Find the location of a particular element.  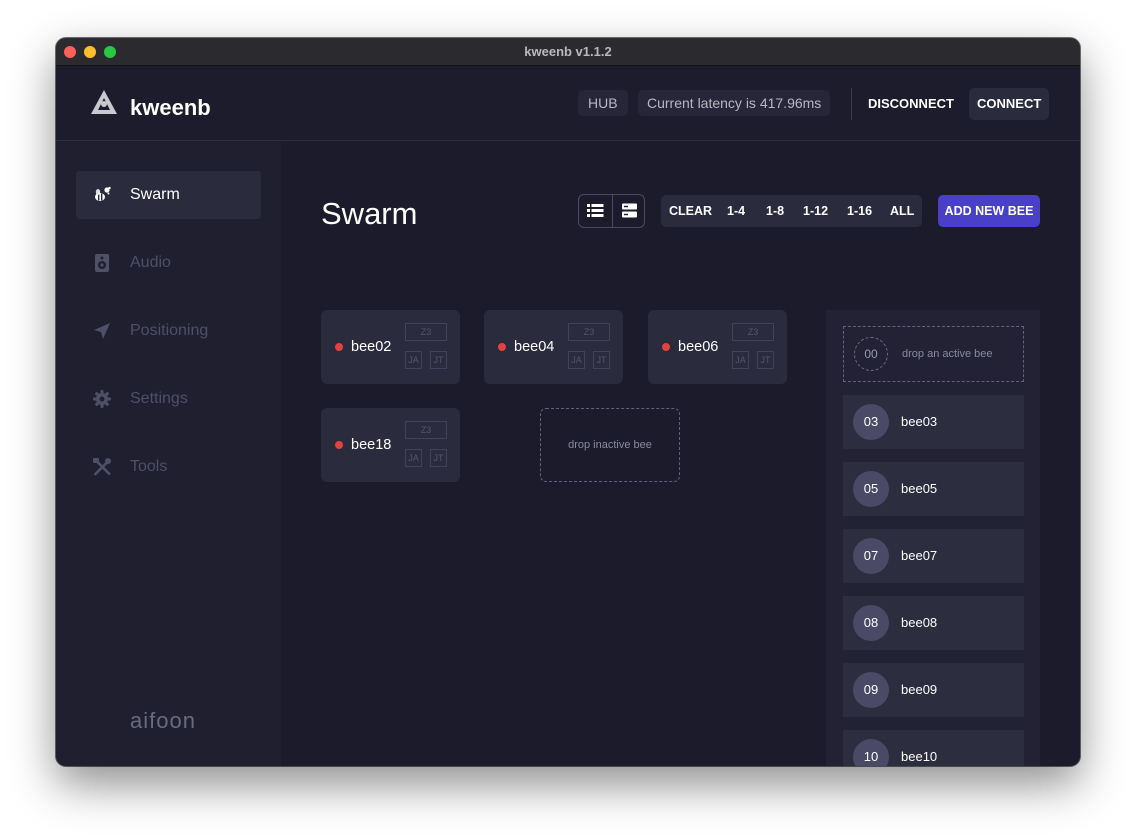

list-icon is located at coordinates (595, 210).